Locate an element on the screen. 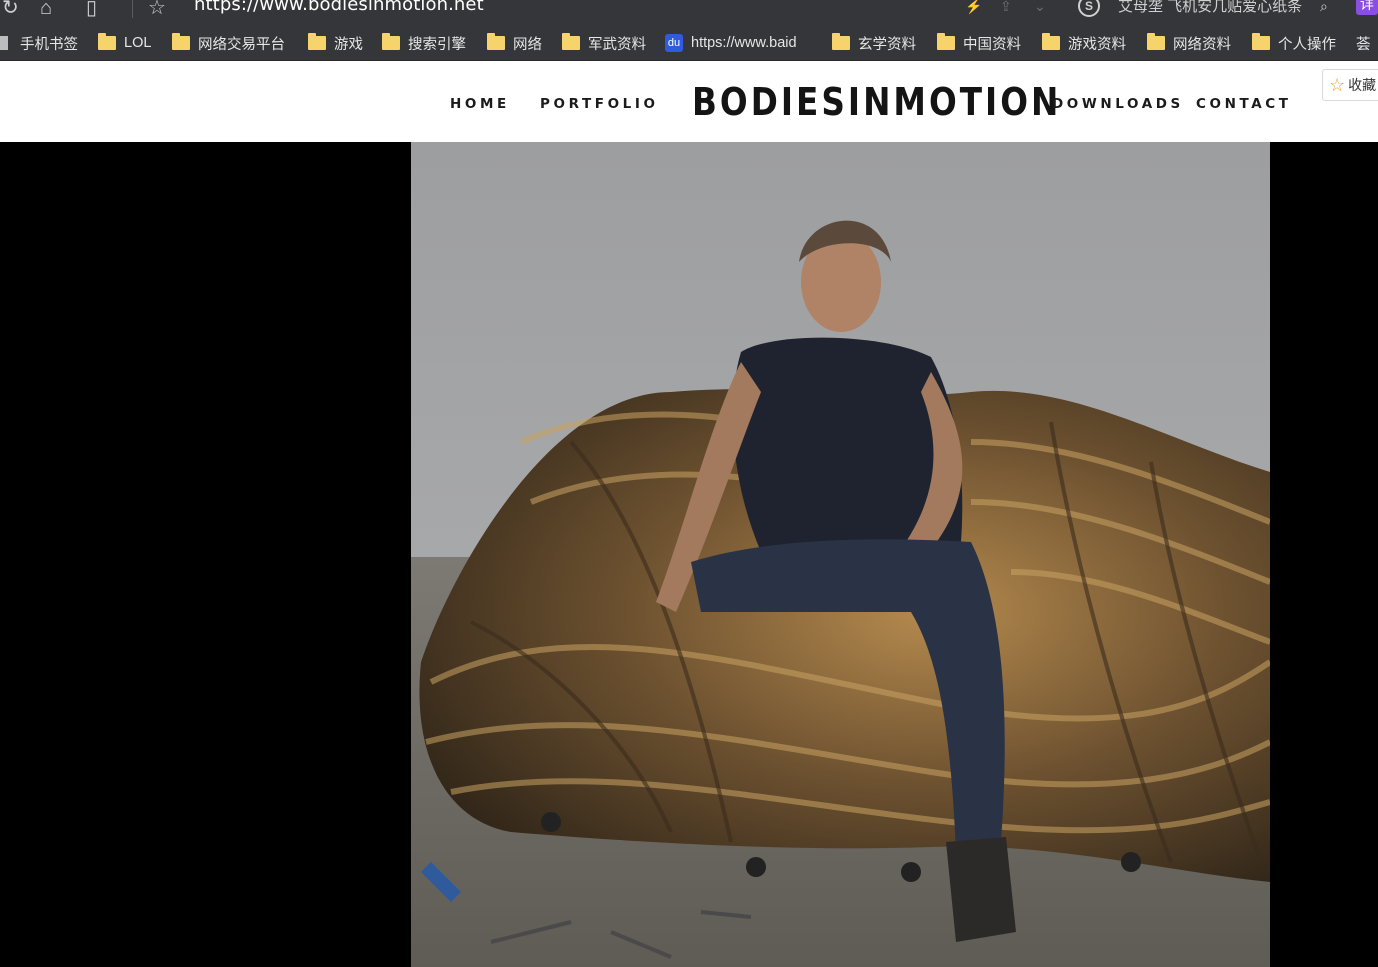  bookmark-star-icon: ☆ is located at coordinates (157, 10).